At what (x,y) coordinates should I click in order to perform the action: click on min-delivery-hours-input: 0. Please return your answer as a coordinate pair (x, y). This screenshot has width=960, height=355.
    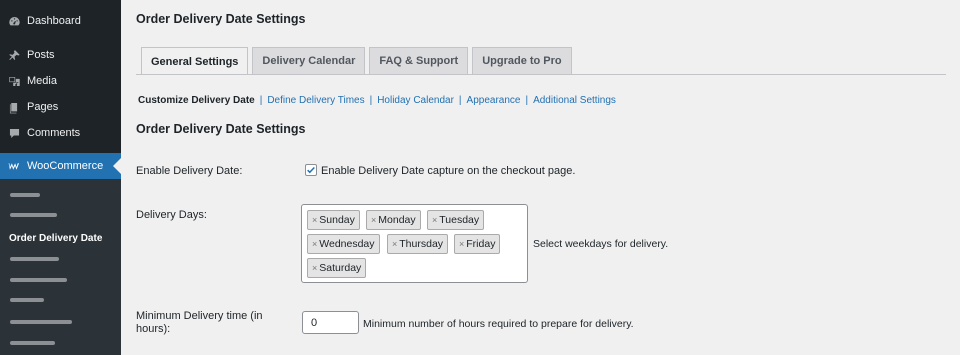
    Looking at the image, I should click on (330, 322).